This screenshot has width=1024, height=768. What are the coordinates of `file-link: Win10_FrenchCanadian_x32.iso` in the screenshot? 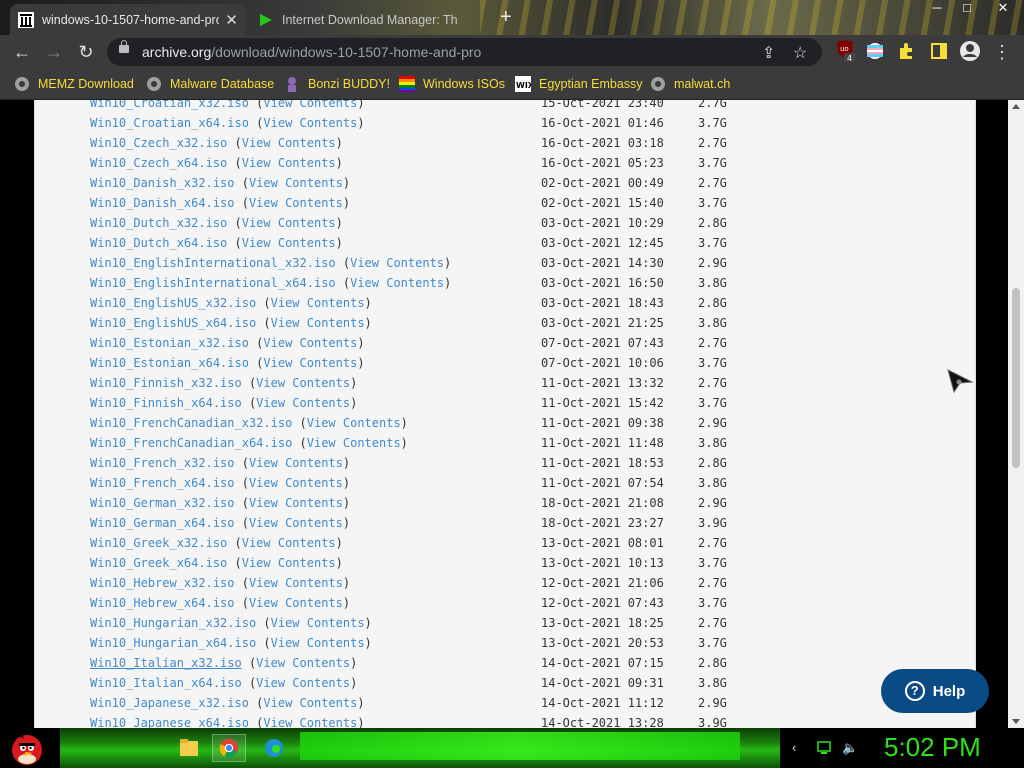 It's located at (191, 423).